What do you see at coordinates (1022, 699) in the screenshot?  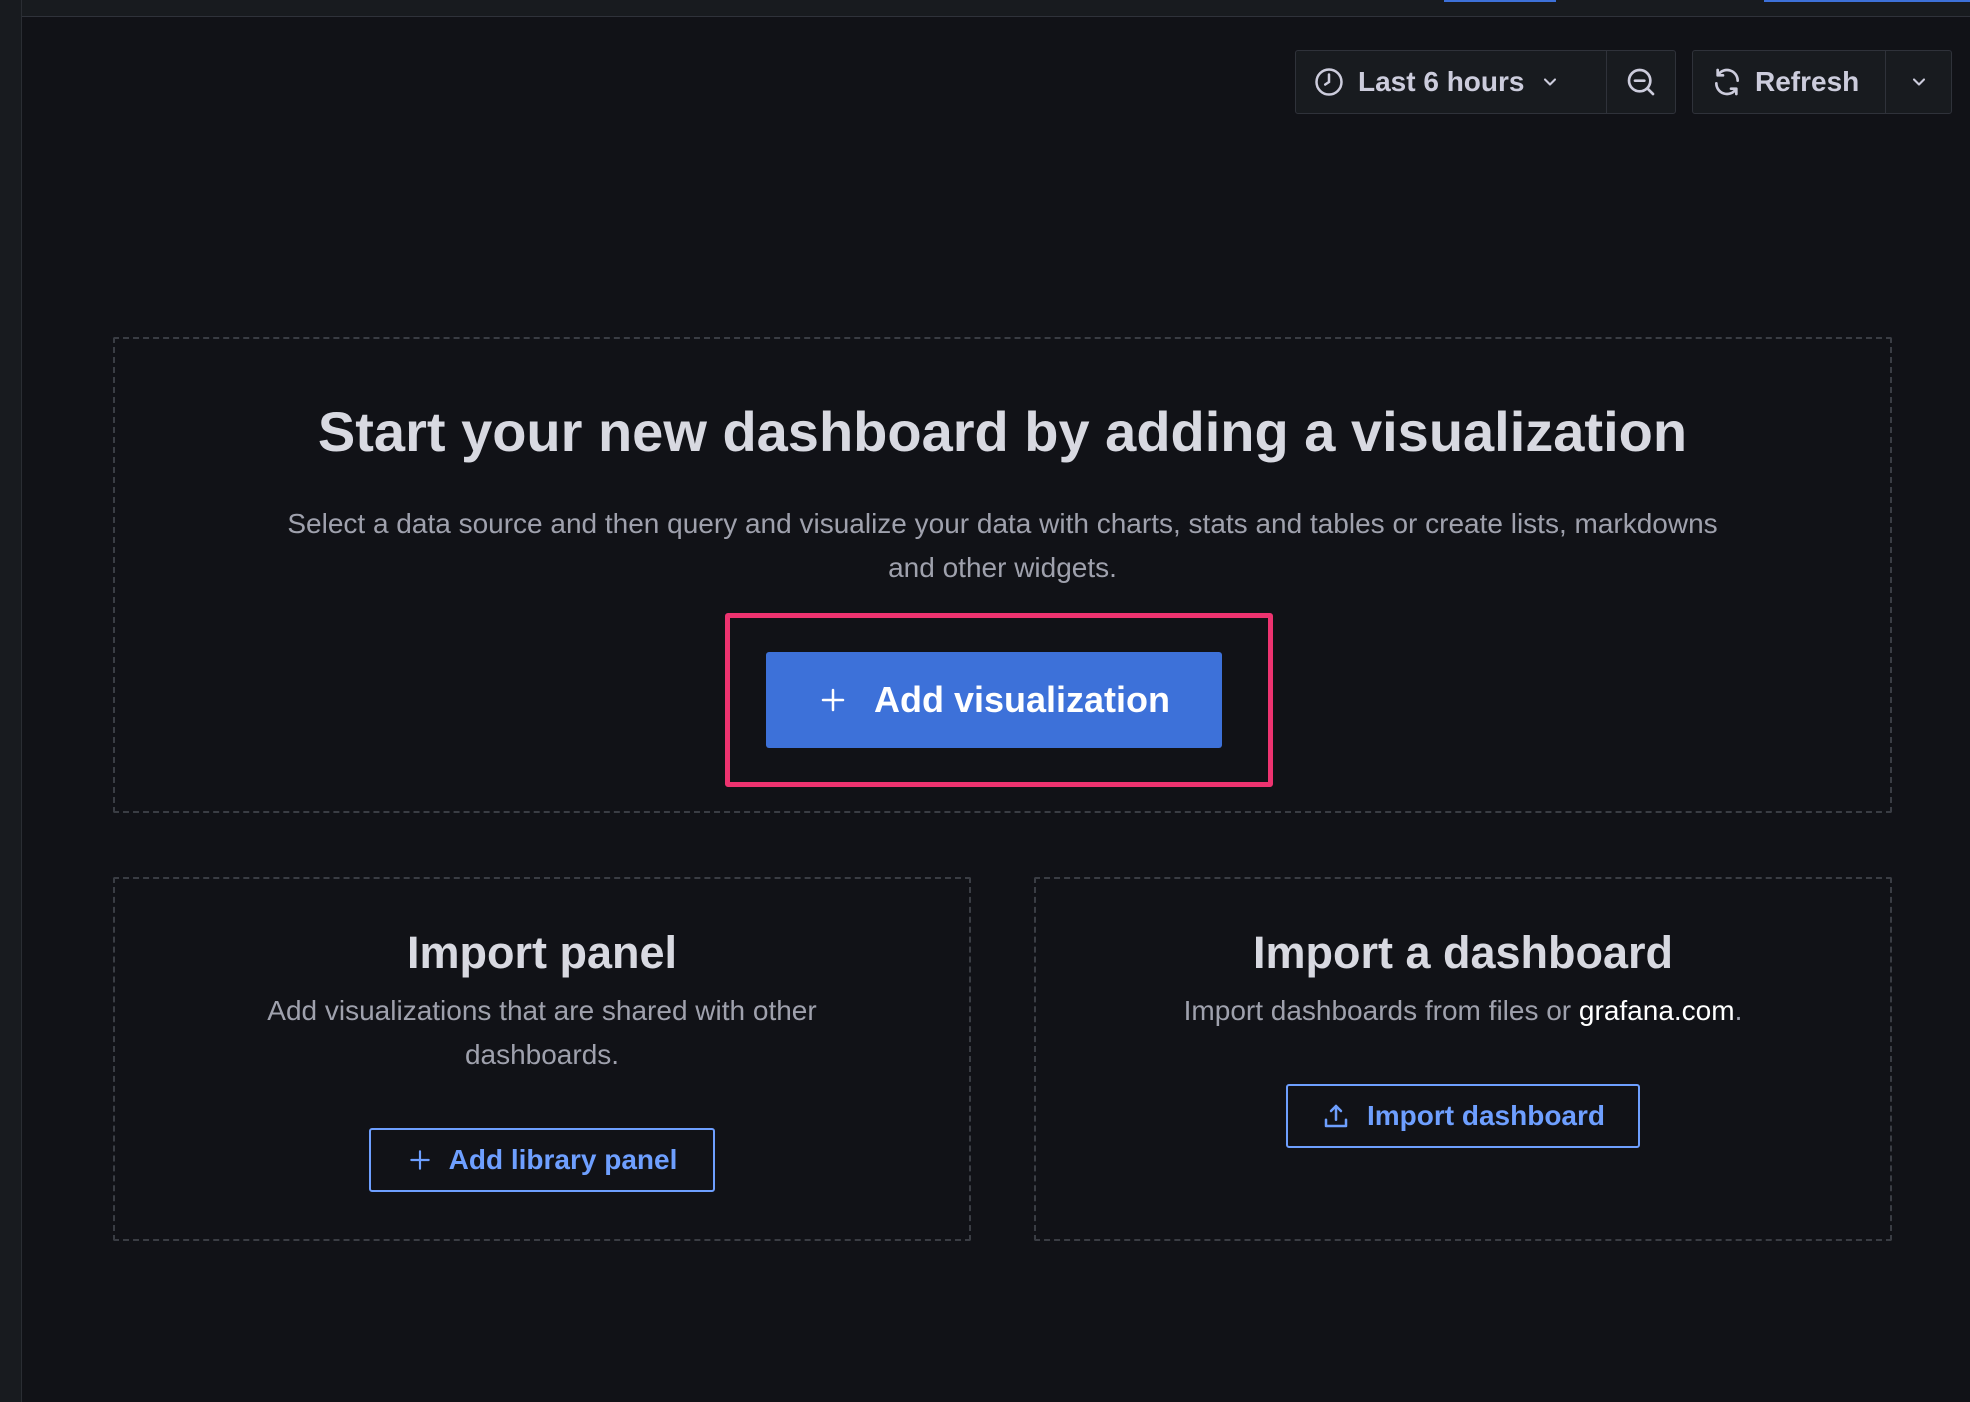 I see `add-visualization-label: Add visualization` at bounding box center [1022, 699].